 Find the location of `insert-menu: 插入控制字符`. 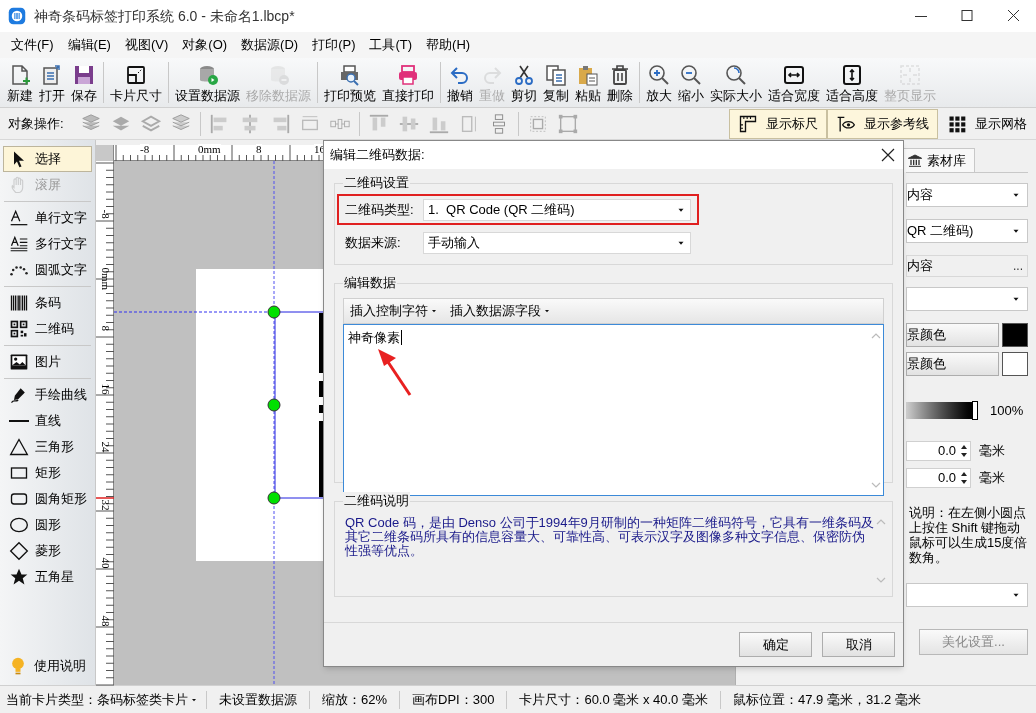

insert-menu: 插入控制字符 is located at coordinates (394, 311).